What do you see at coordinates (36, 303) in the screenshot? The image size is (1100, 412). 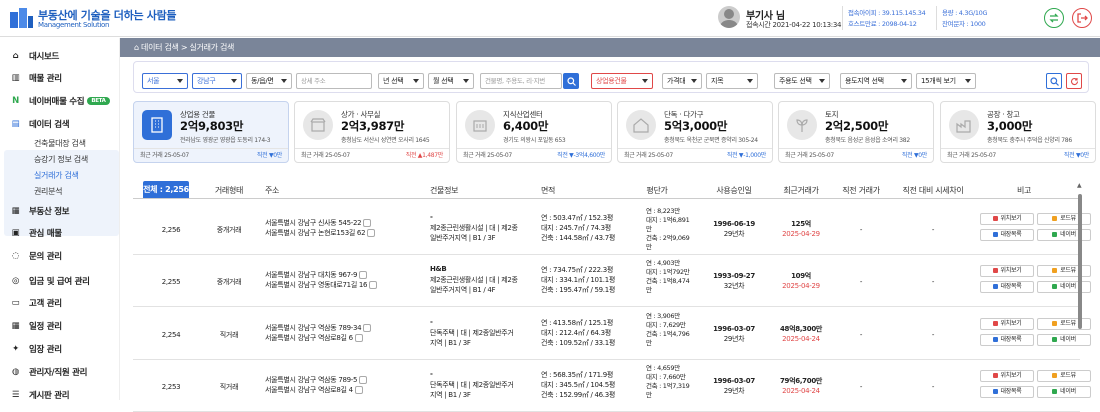 I see `sidebar-item-8: ▭ 고객 관리` at bounding box center [36, 303].